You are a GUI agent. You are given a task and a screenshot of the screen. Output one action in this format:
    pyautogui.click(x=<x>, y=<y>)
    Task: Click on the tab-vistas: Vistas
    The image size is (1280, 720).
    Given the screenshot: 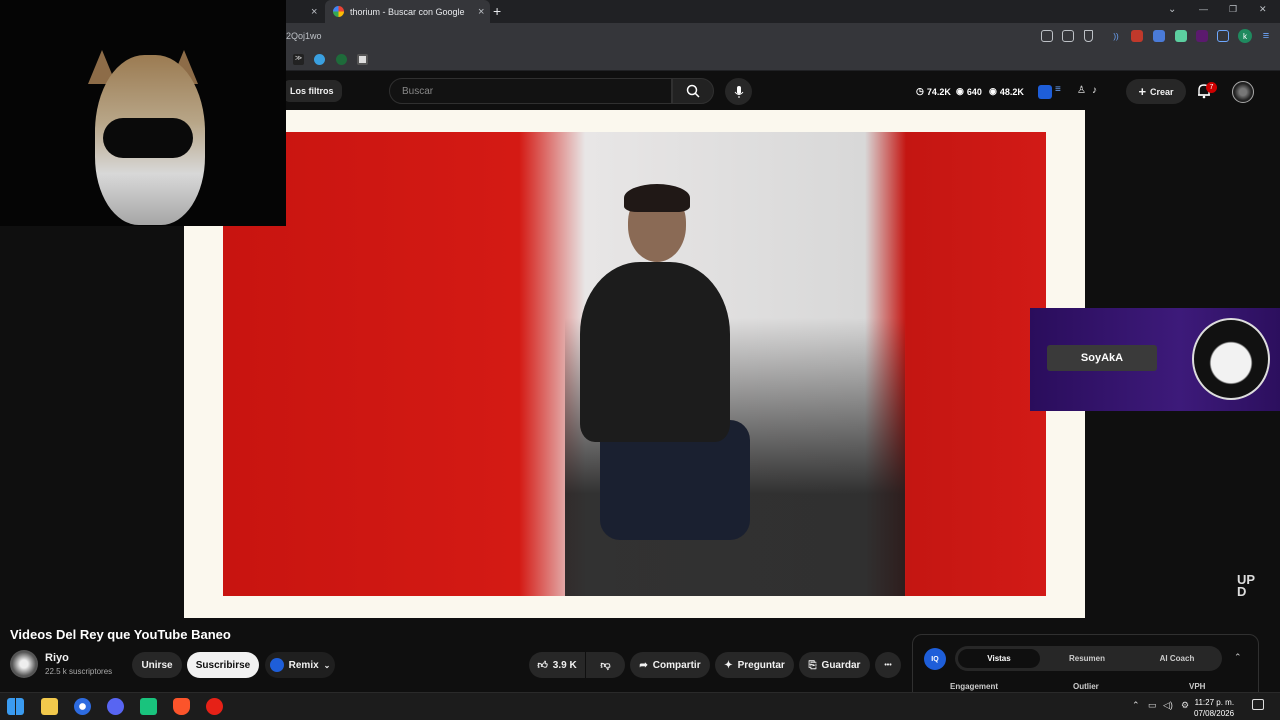 What is the action you would take?
    pyautogui.click(x=999, y=658)
    